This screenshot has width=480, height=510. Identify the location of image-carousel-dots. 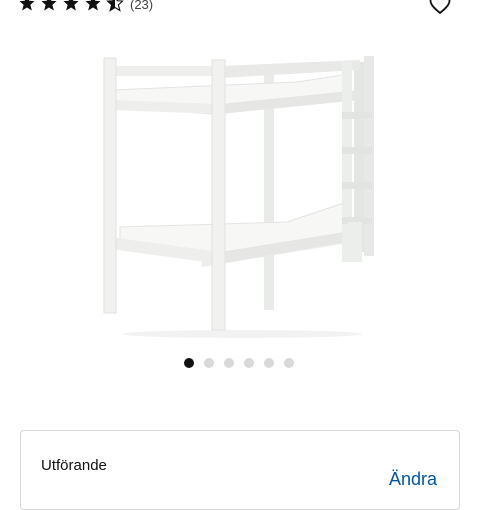
(239, 363).